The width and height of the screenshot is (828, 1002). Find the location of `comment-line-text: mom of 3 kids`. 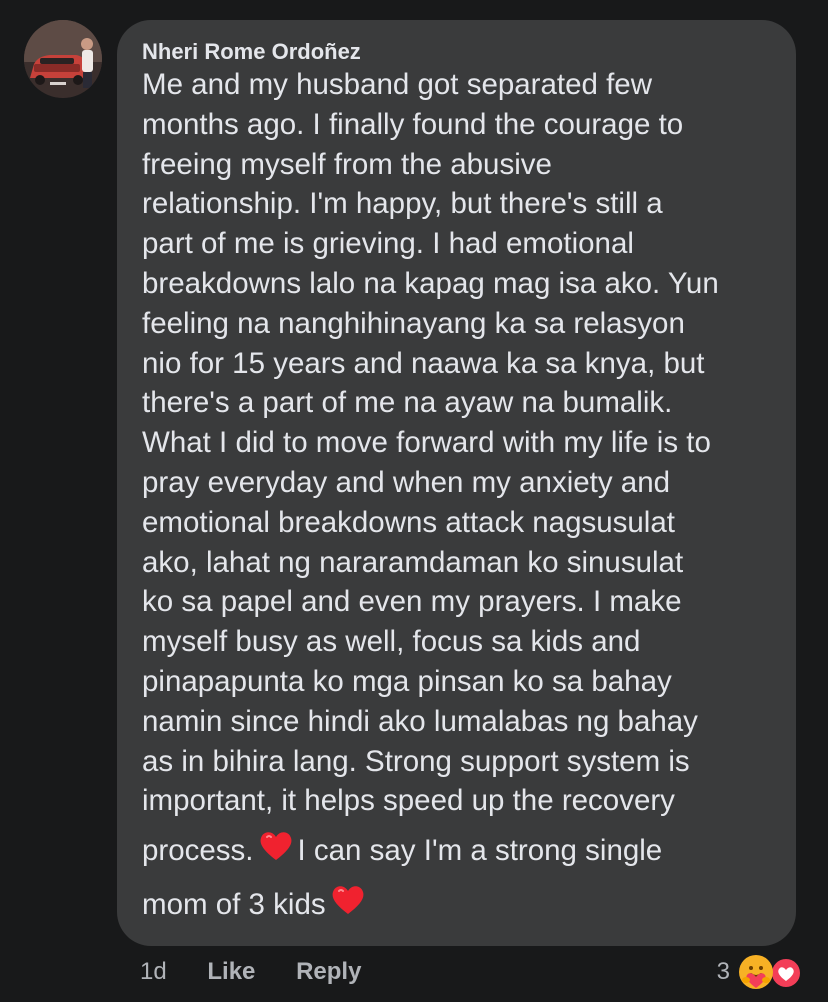

comment-line-text: mom of 3 kids is located at coordinates (234, 905).